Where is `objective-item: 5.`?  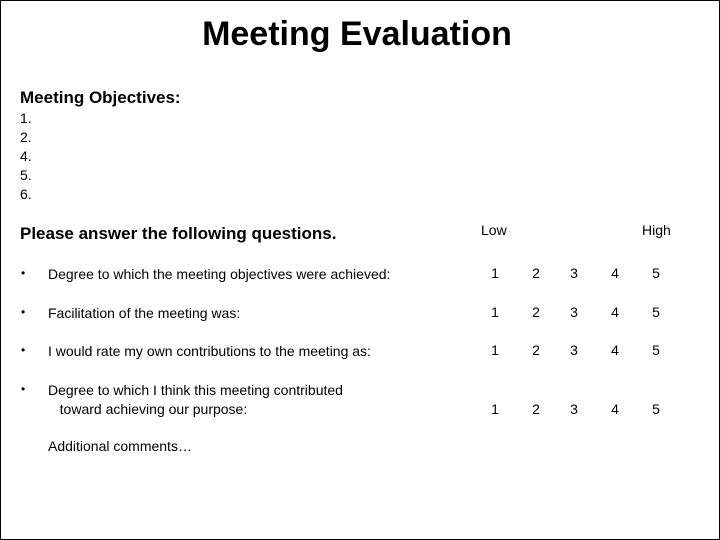
objective-item: 5. is located at coordinates (26, 175).